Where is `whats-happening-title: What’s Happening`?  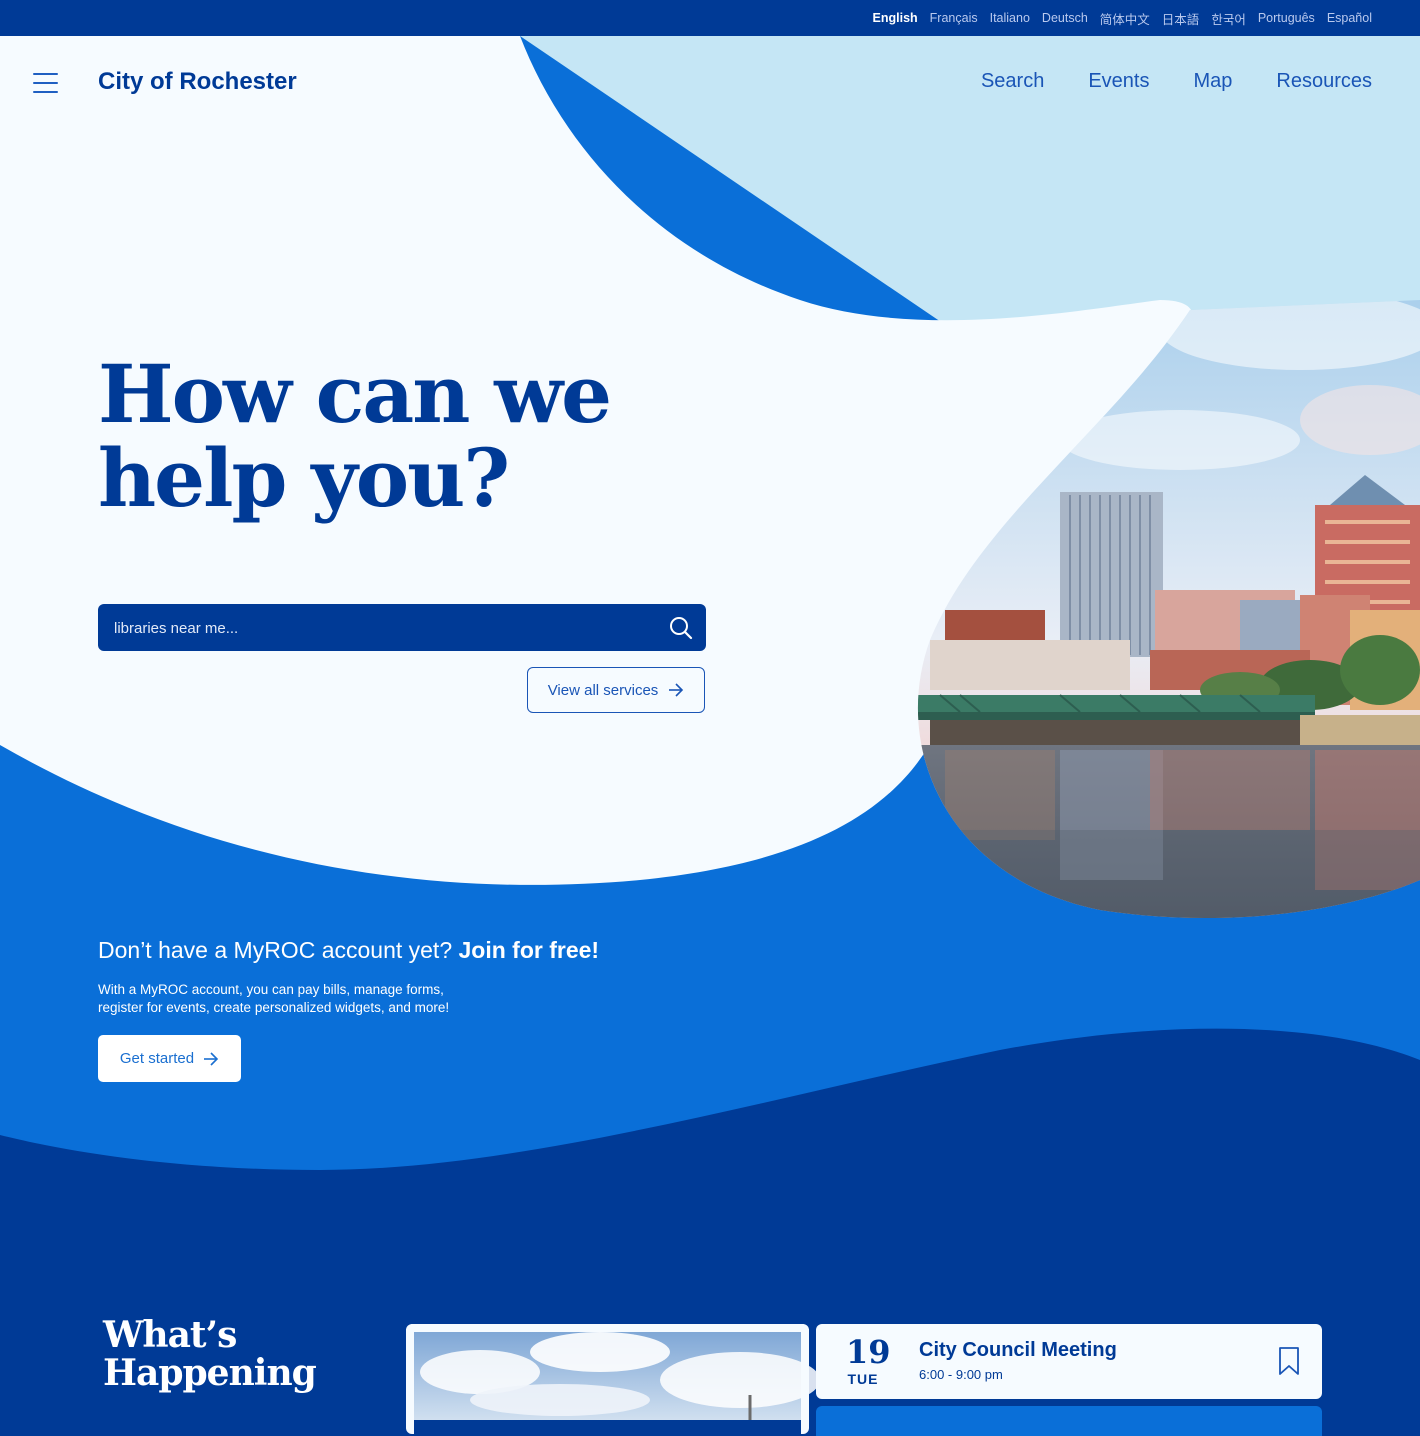 whats-happening-title: What’s Happening is located at coordinates (233, 1354).